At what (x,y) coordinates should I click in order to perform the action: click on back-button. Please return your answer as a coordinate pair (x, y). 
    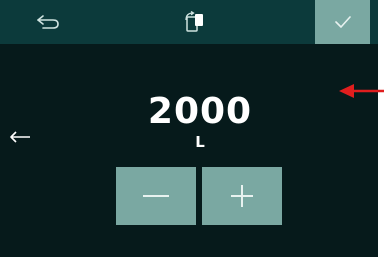
    Looking at the image, I should click on (48, 22).